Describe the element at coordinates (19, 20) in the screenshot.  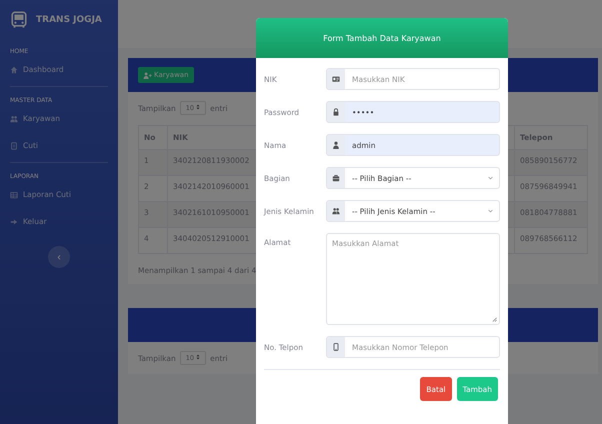
I see `bus-icon` at that location.